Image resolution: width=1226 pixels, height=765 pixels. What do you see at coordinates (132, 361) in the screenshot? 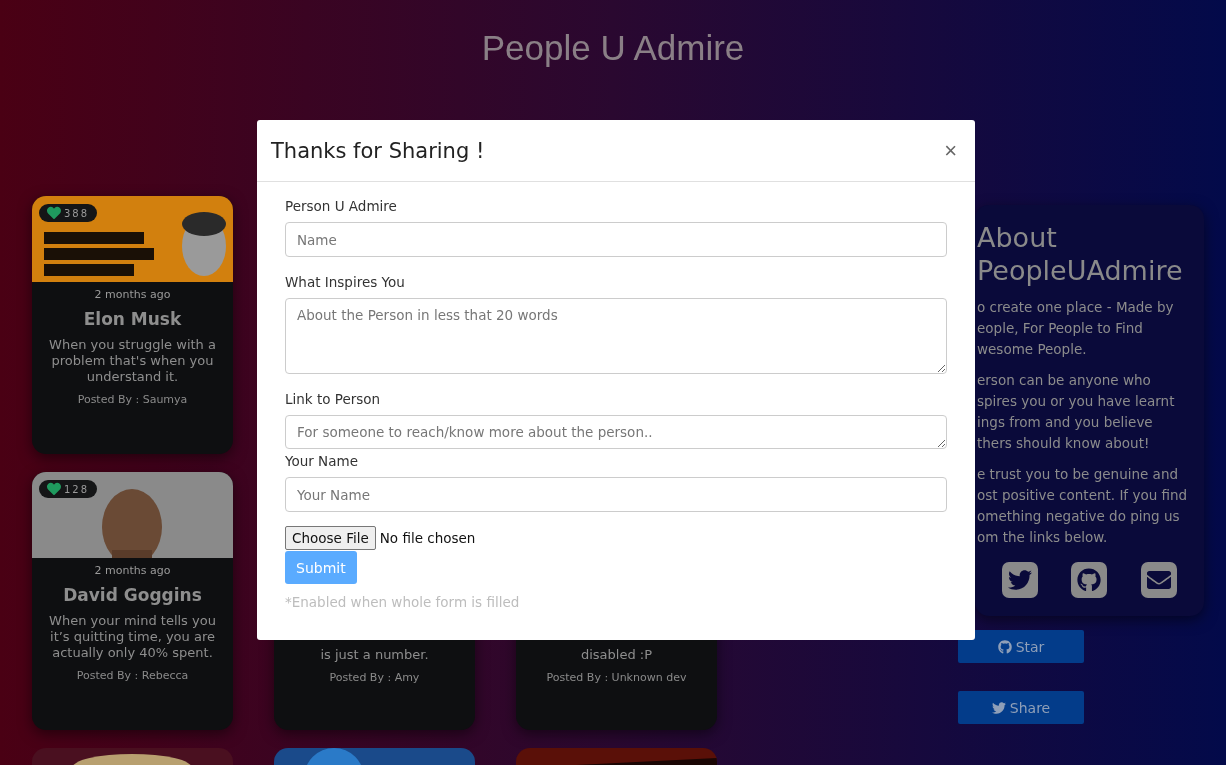
I see `person-quote: When you struggle with a problem that's when you understand it.` at bounding box center [132, 361].